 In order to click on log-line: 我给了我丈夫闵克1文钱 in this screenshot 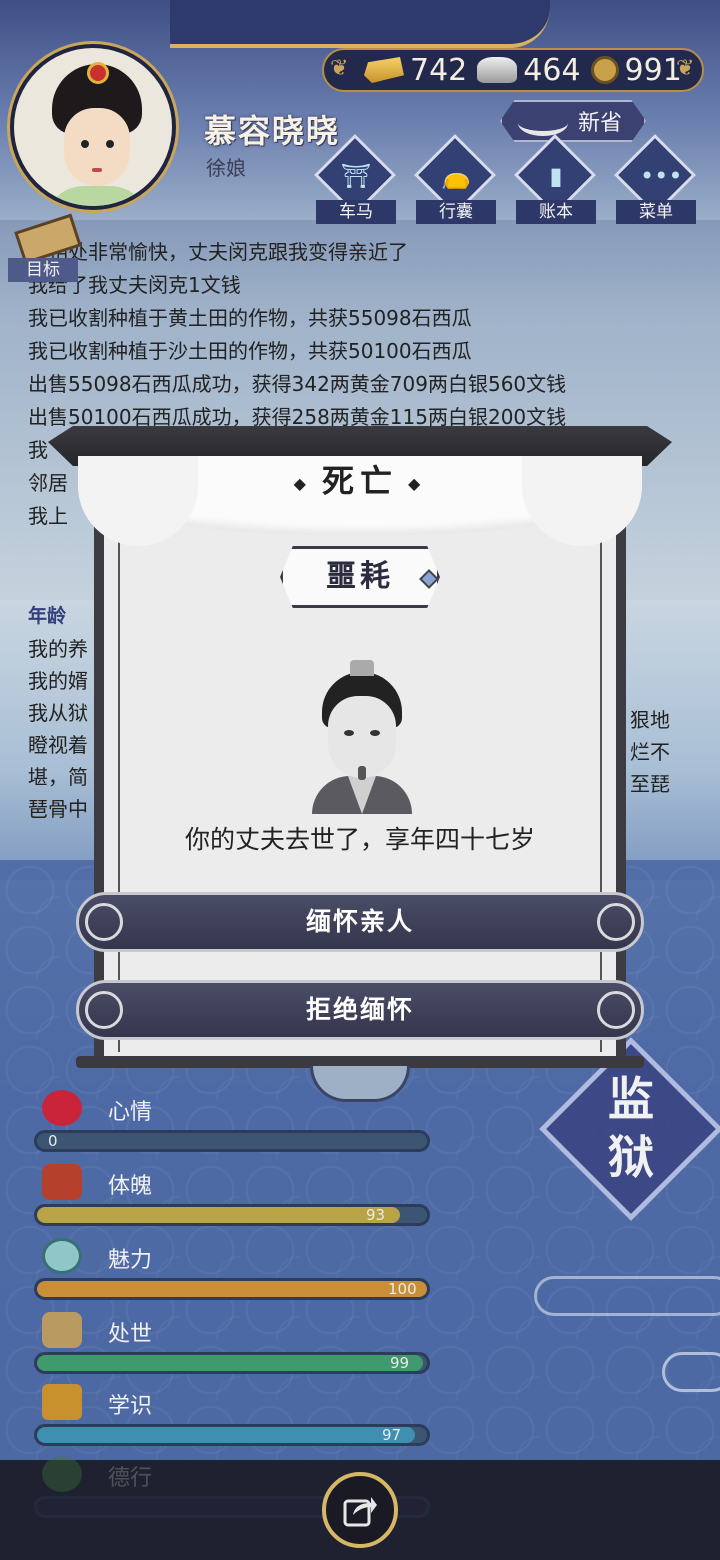, I will do `click(134, 285)`.